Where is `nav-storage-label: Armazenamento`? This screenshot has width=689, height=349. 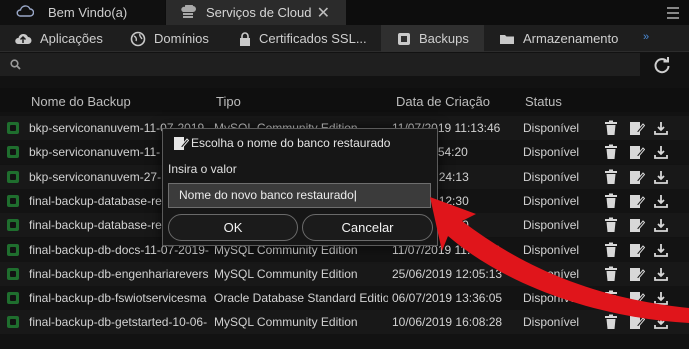
nav-storage-label: Armazenamento is located at coordinates (571, 38).